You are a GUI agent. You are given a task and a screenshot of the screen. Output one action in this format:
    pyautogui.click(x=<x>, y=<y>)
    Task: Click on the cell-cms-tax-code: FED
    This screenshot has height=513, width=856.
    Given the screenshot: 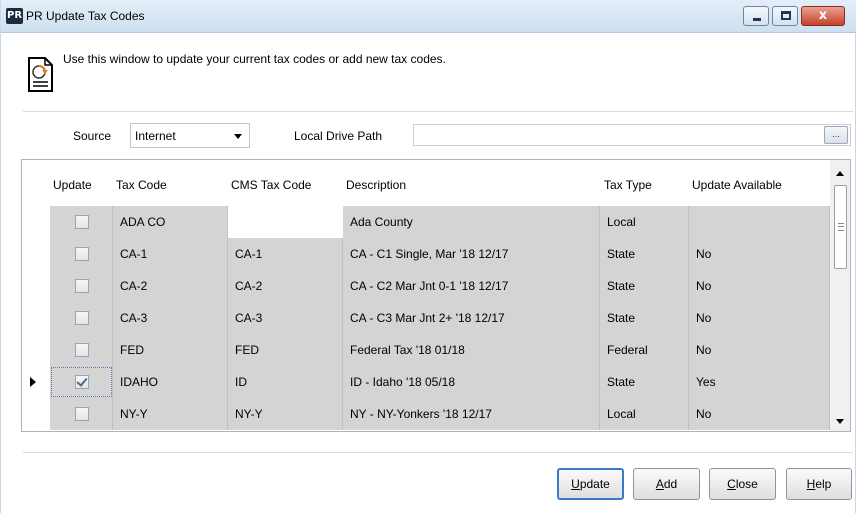 What is the action you would take?
    pyautogui.click(x=285, y=350)
    